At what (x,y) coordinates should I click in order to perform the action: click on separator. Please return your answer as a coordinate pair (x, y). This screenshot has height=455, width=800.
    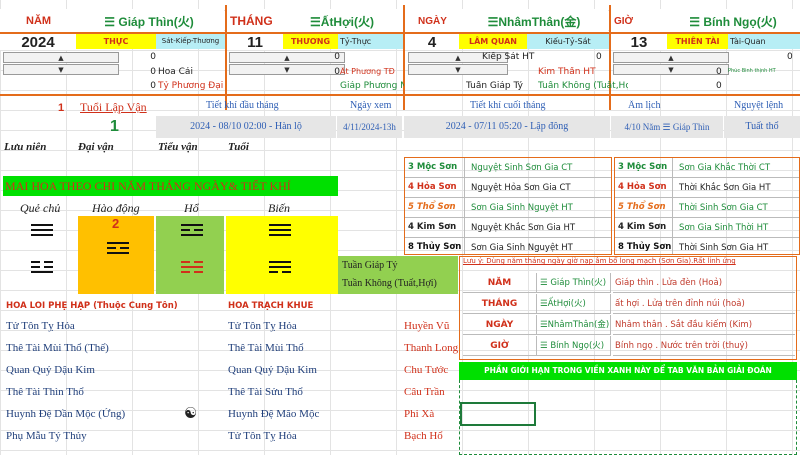
    Looking at the image, I should click on (400, 95).